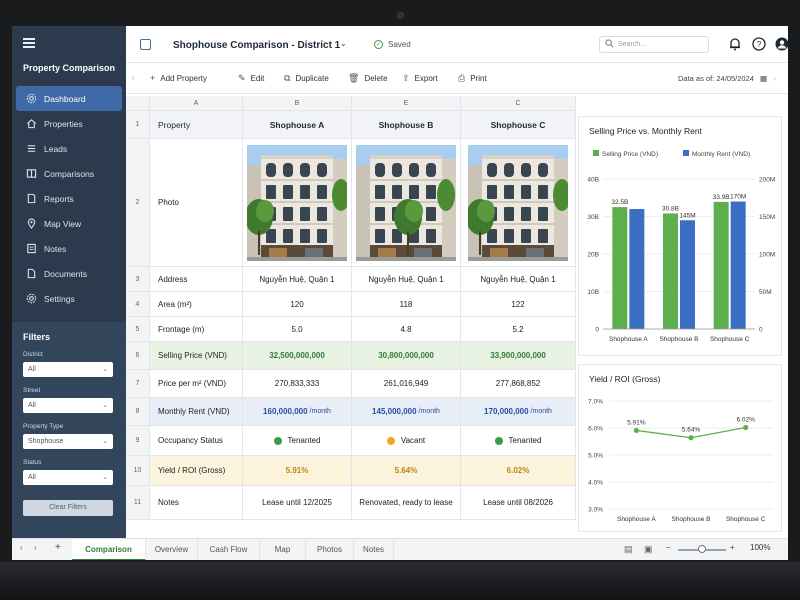 This screenshot has height=600, width=800. What do you see at coordinates (406, 412) in the screenshot?
I see `table-cell: 145,000,000/month` at bounding box center [406, 412].